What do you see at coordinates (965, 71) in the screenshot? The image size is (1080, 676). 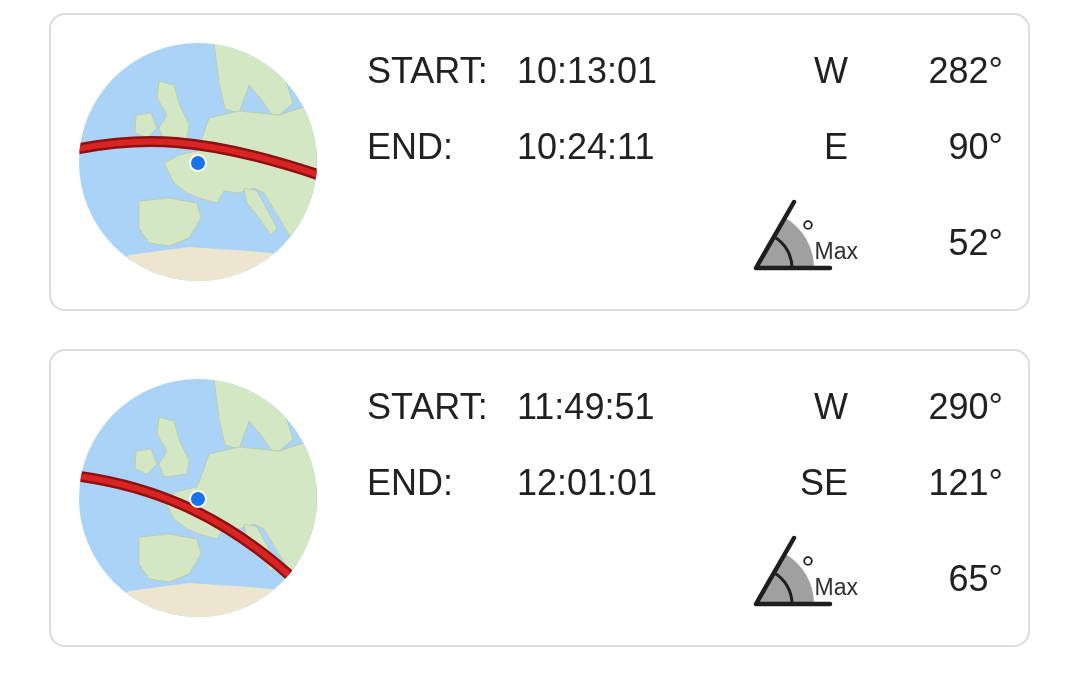 I see `start-azimuth: 282°` at bounding box center [965, 71].